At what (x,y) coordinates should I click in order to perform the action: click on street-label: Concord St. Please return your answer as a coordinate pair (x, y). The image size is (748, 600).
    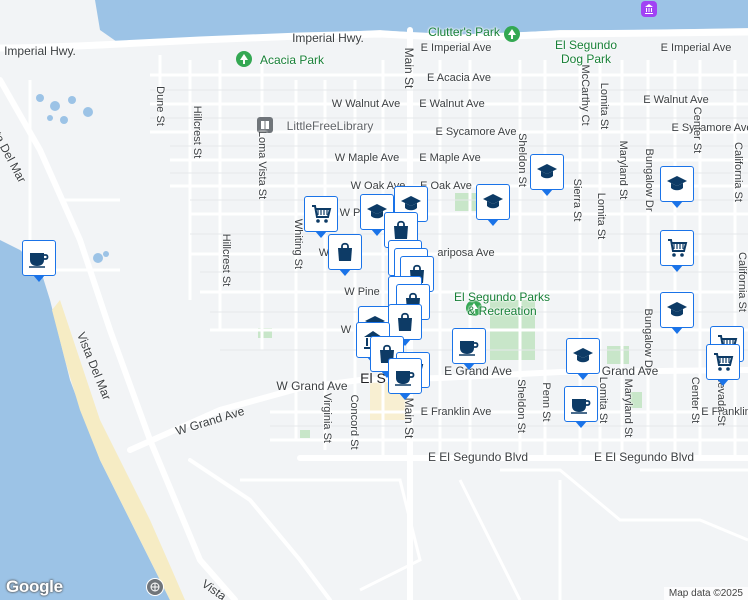
    Looking at the image, I should click on (354, 422).